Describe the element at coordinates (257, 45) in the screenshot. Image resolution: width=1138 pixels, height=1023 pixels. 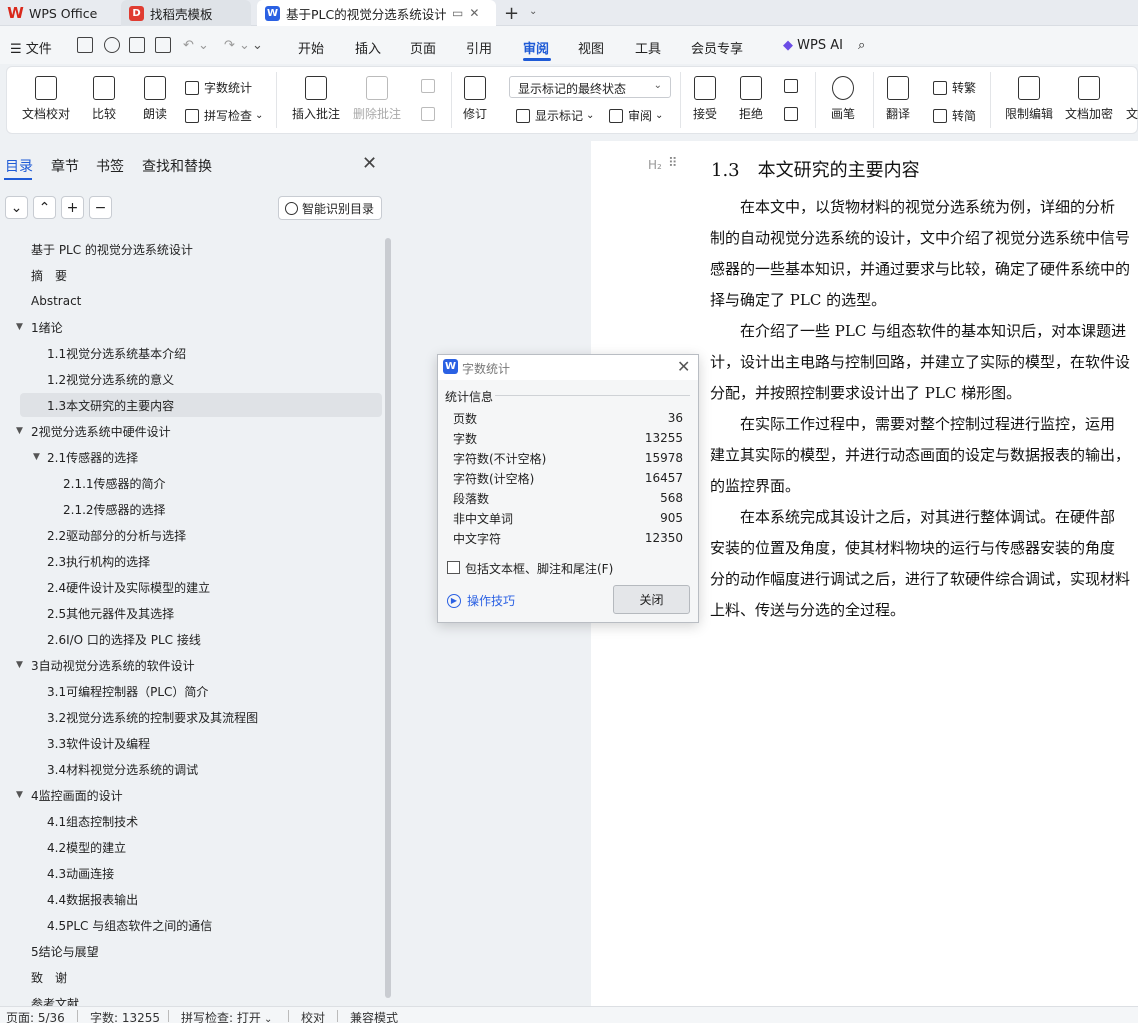
I see `more-chevron-icon: ⌄` at that location.